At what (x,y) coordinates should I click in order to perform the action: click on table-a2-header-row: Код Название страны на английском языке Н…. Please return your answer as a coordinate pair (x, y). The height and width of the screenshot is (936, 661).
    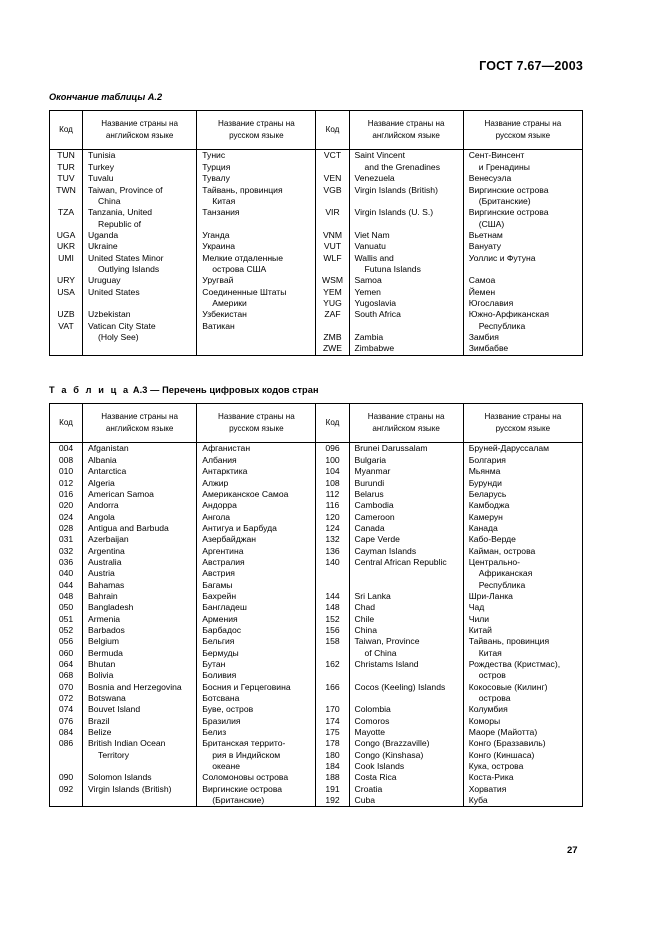
    Looking at the image, I should click on (316, 130).